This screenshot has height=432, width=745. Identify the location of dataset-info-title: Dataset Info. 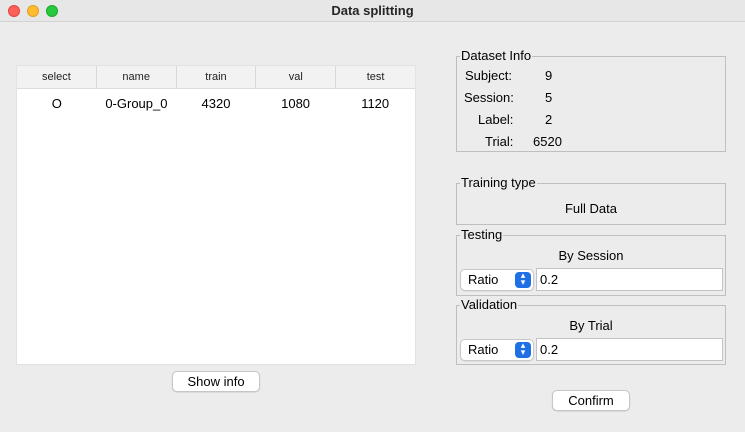
(496, 56).